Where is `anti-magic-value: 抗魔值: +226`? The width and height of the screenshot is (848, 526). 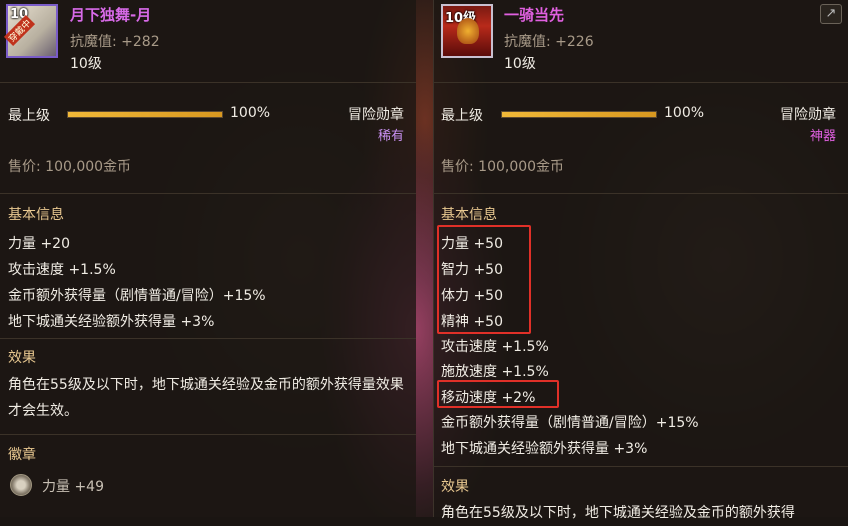 anti-magic-value: 抗魔值: +226 is located at coordinates (549, 42).